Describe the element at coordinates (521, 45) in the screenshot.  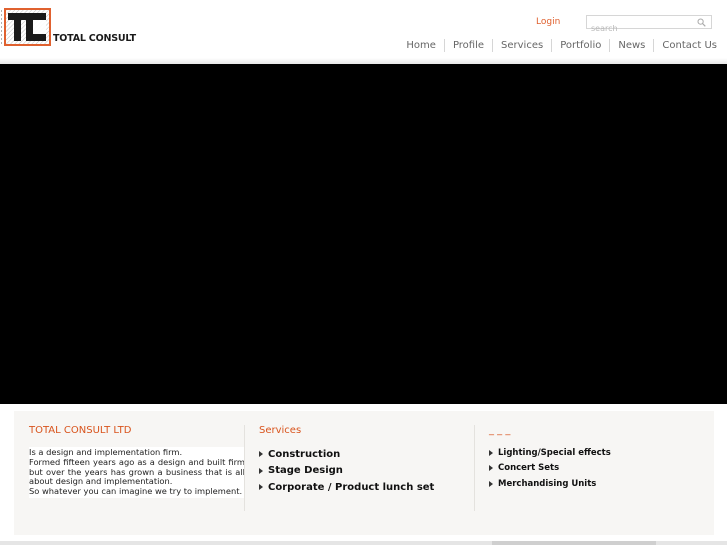
I see `nav-services: Services` at that location.